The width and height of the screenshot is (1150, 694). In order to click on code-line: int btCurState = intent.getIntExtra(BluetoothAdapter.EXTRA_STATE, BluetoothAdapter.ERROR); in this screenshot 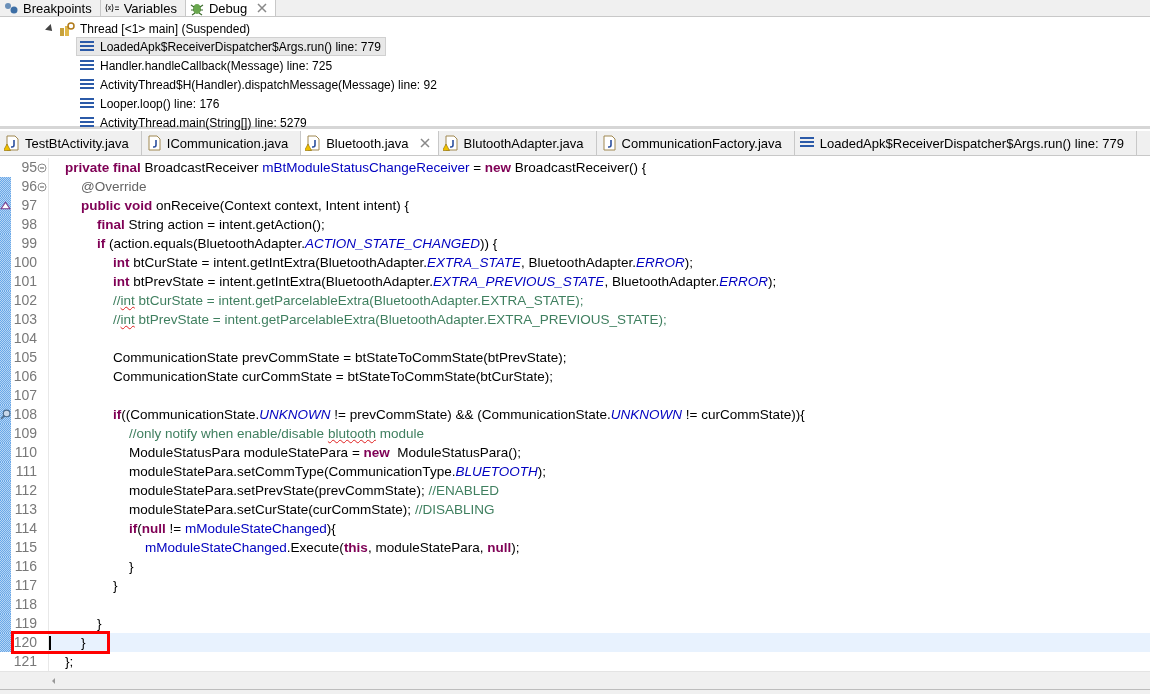, I will do `click(403, 263)`.